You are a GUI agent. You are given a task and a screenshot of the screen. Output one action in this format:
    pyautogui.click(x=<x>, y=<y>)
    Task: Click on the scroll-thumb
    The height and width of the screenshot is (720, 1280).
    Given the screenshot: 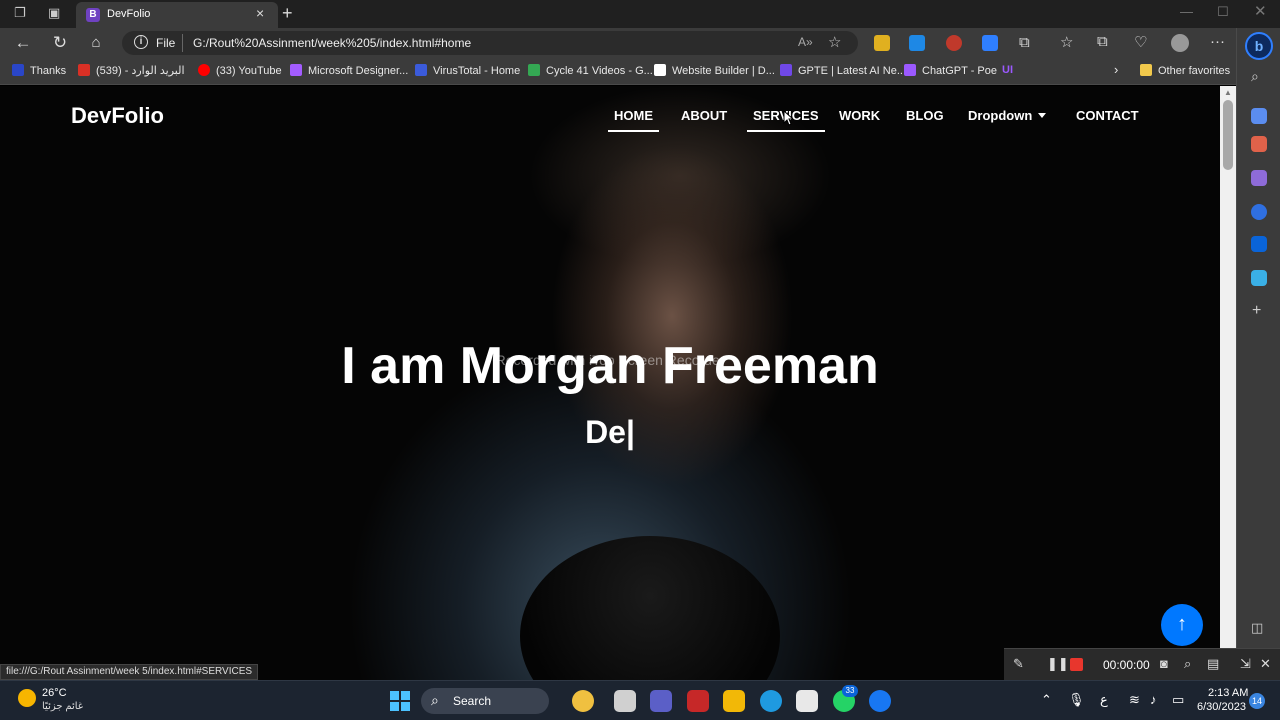 What is the action you would take?
    pyautogui.click(x=1228, y=135)
    